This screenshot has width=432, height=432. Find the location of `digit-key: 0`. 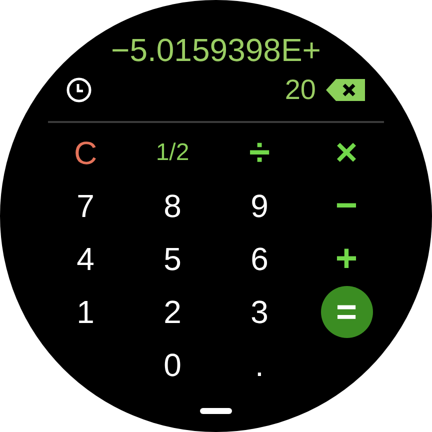

digit-key: 0 is located at coordinates (173, 364).